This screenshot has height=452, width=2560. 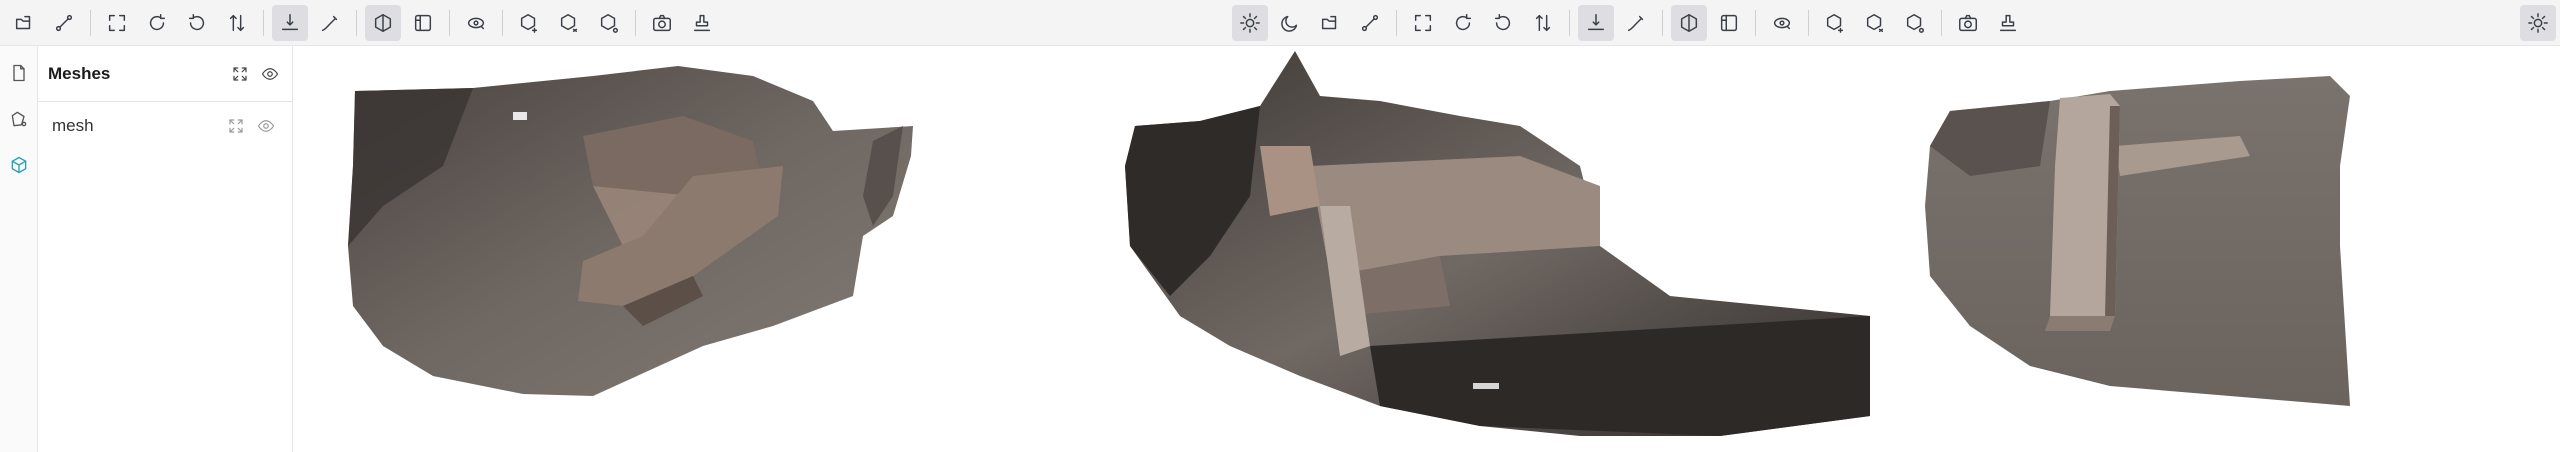 I want to click on mesh-item-label: mesh, so click(x=73, y=125).